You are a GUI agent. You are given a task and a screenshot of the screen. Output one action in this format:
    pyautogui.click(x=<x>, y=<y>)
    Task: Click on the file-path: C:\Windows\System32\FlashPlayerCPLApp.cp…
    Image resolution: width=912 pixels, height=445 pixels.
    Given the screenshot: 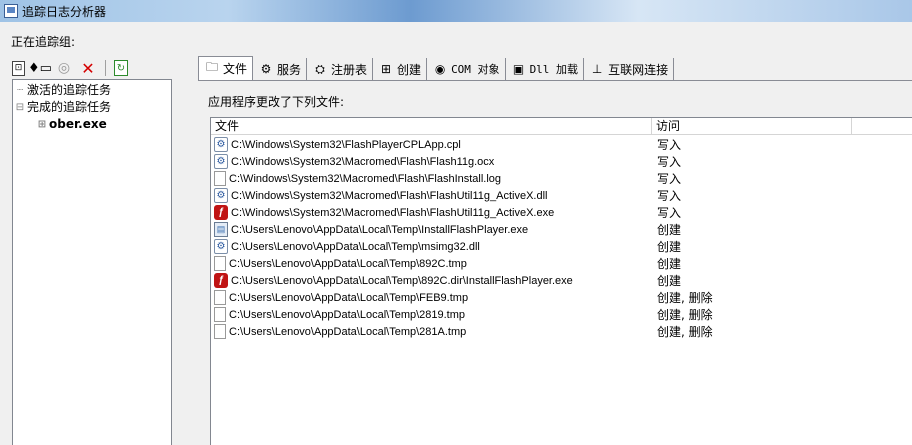 What is the action you would take?
    pyautogui.click(x=346, y=144)
    